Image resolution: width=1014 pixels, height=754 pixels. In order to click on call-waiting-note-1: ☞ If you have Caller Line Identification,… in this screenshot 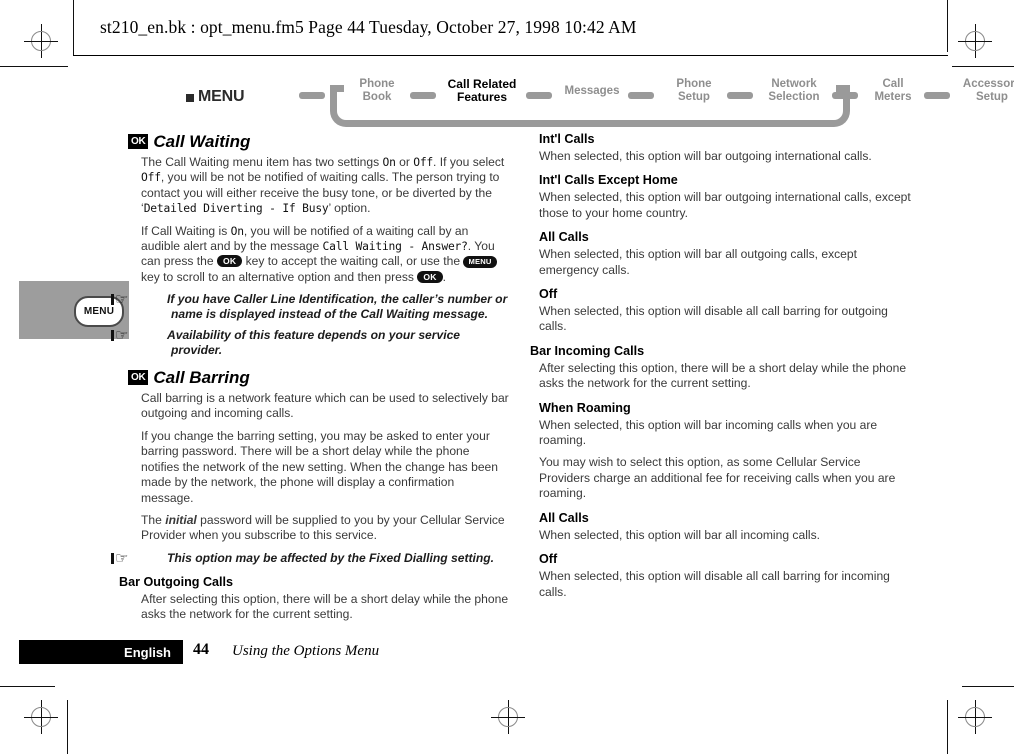, I will do `click(310, 307)`.